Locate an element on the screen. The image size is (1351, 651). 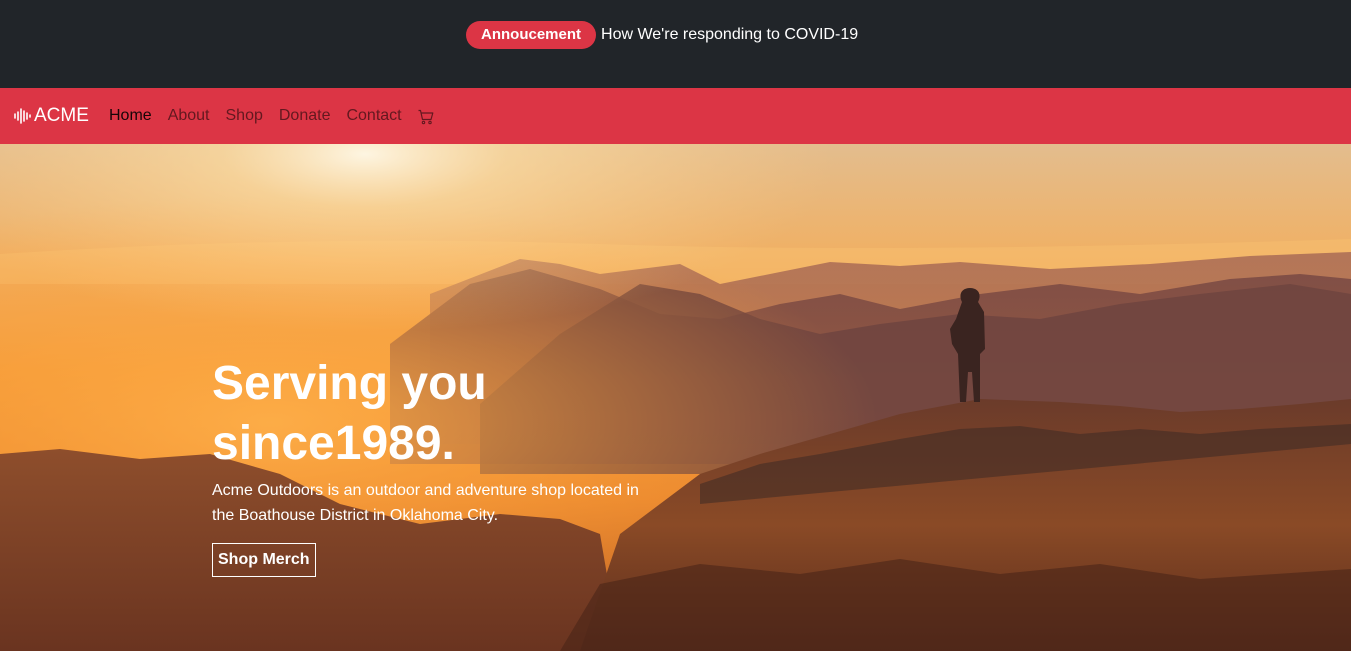
brand-logo: ACME is located at coordinates (51, 116).